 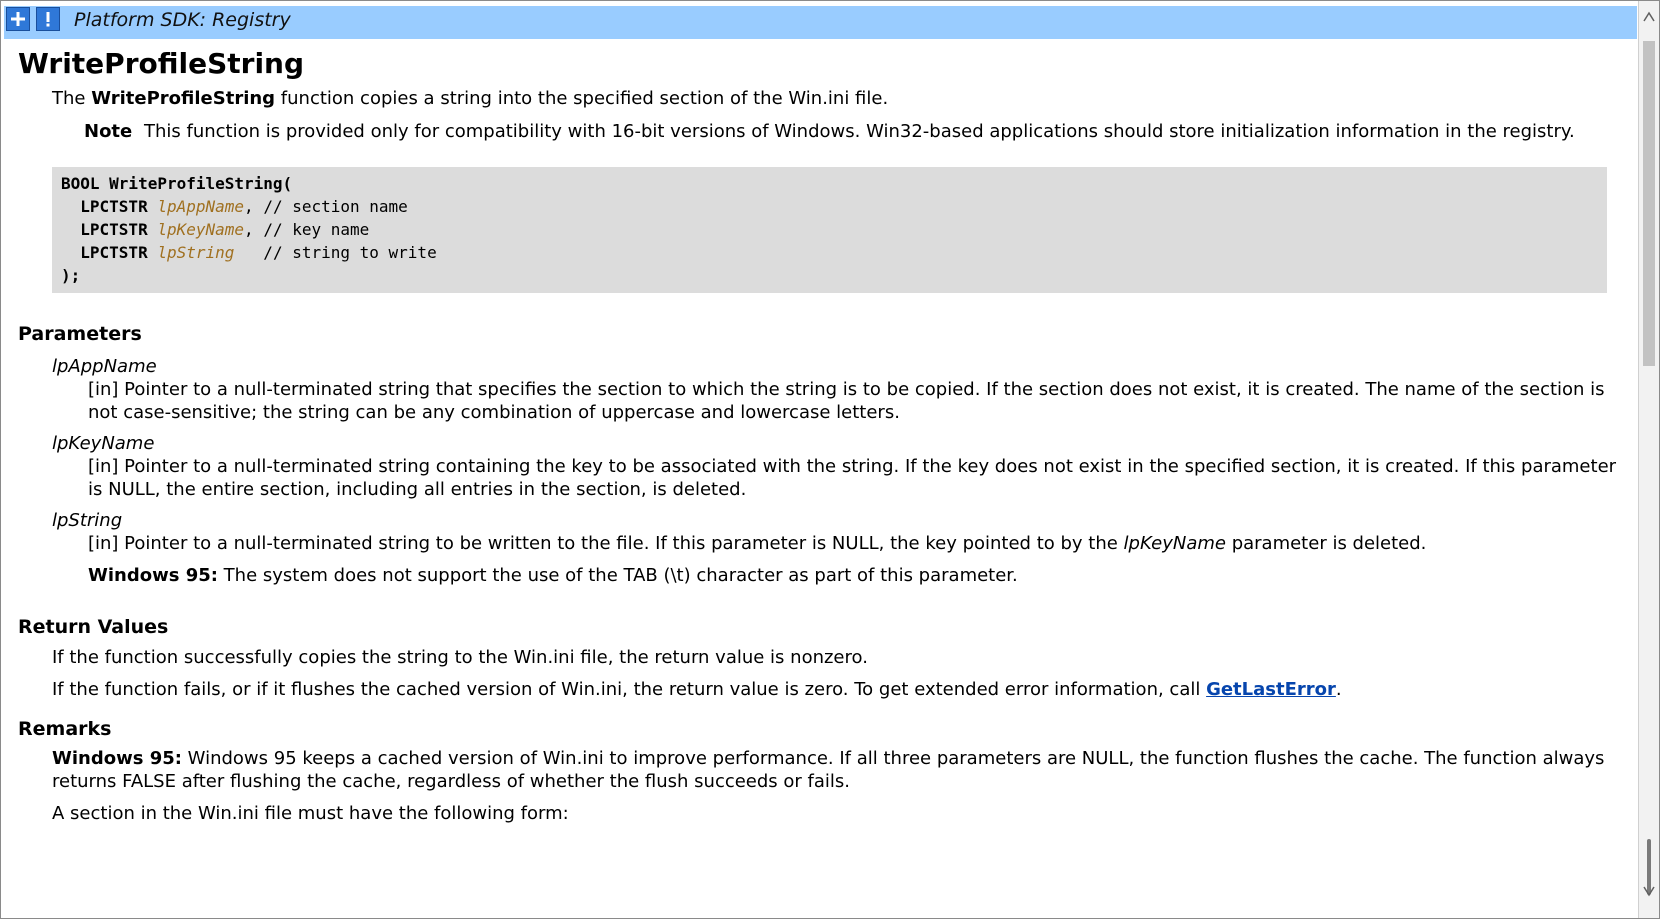 I want to click on plus-icon, so click(x=18, y=19).